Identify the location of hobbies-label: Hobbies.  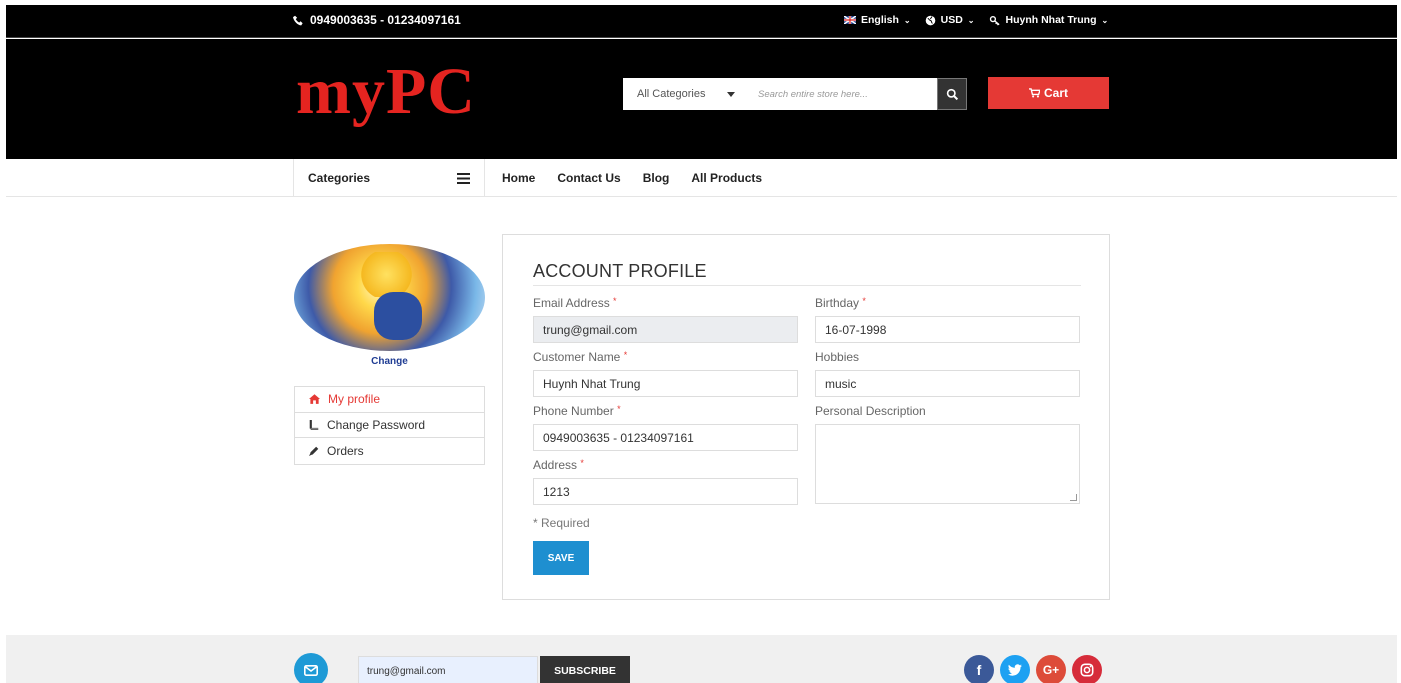
(837, 357).